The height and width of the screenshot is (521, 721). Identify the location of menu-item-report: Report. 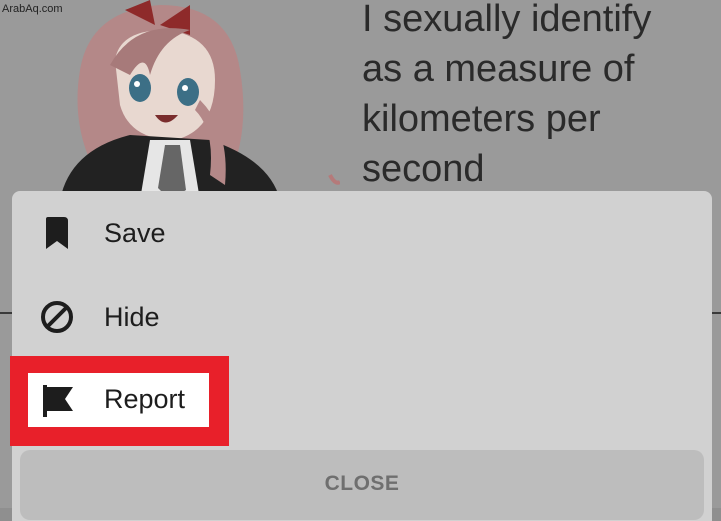
(118, 400).